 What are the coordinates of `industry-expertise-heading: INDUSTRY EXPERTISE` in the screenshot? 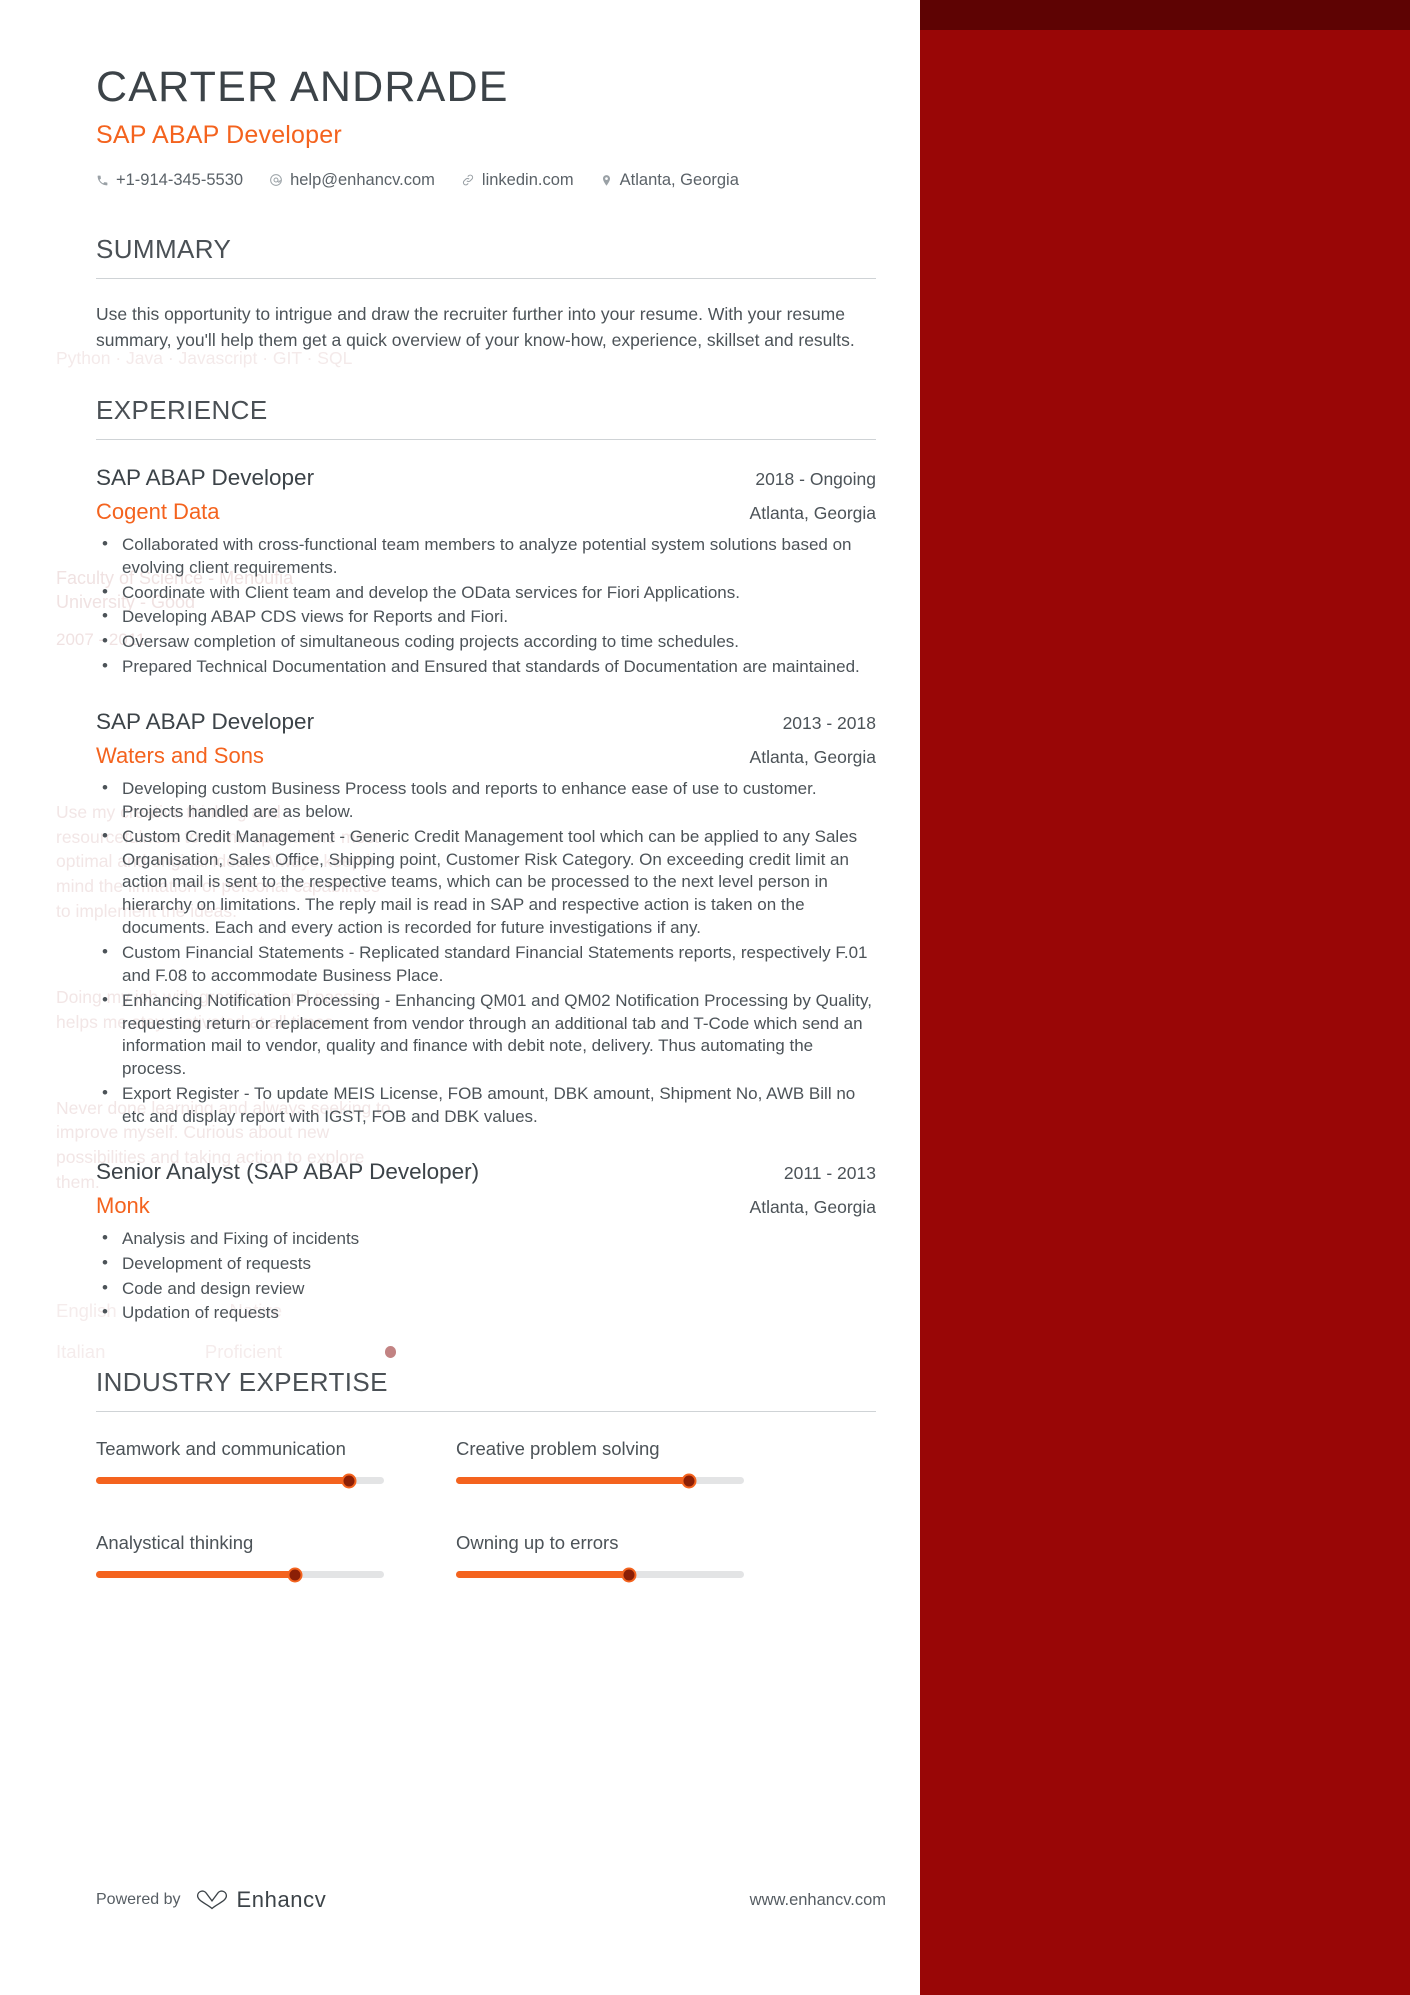 It's located at (242, 1382).